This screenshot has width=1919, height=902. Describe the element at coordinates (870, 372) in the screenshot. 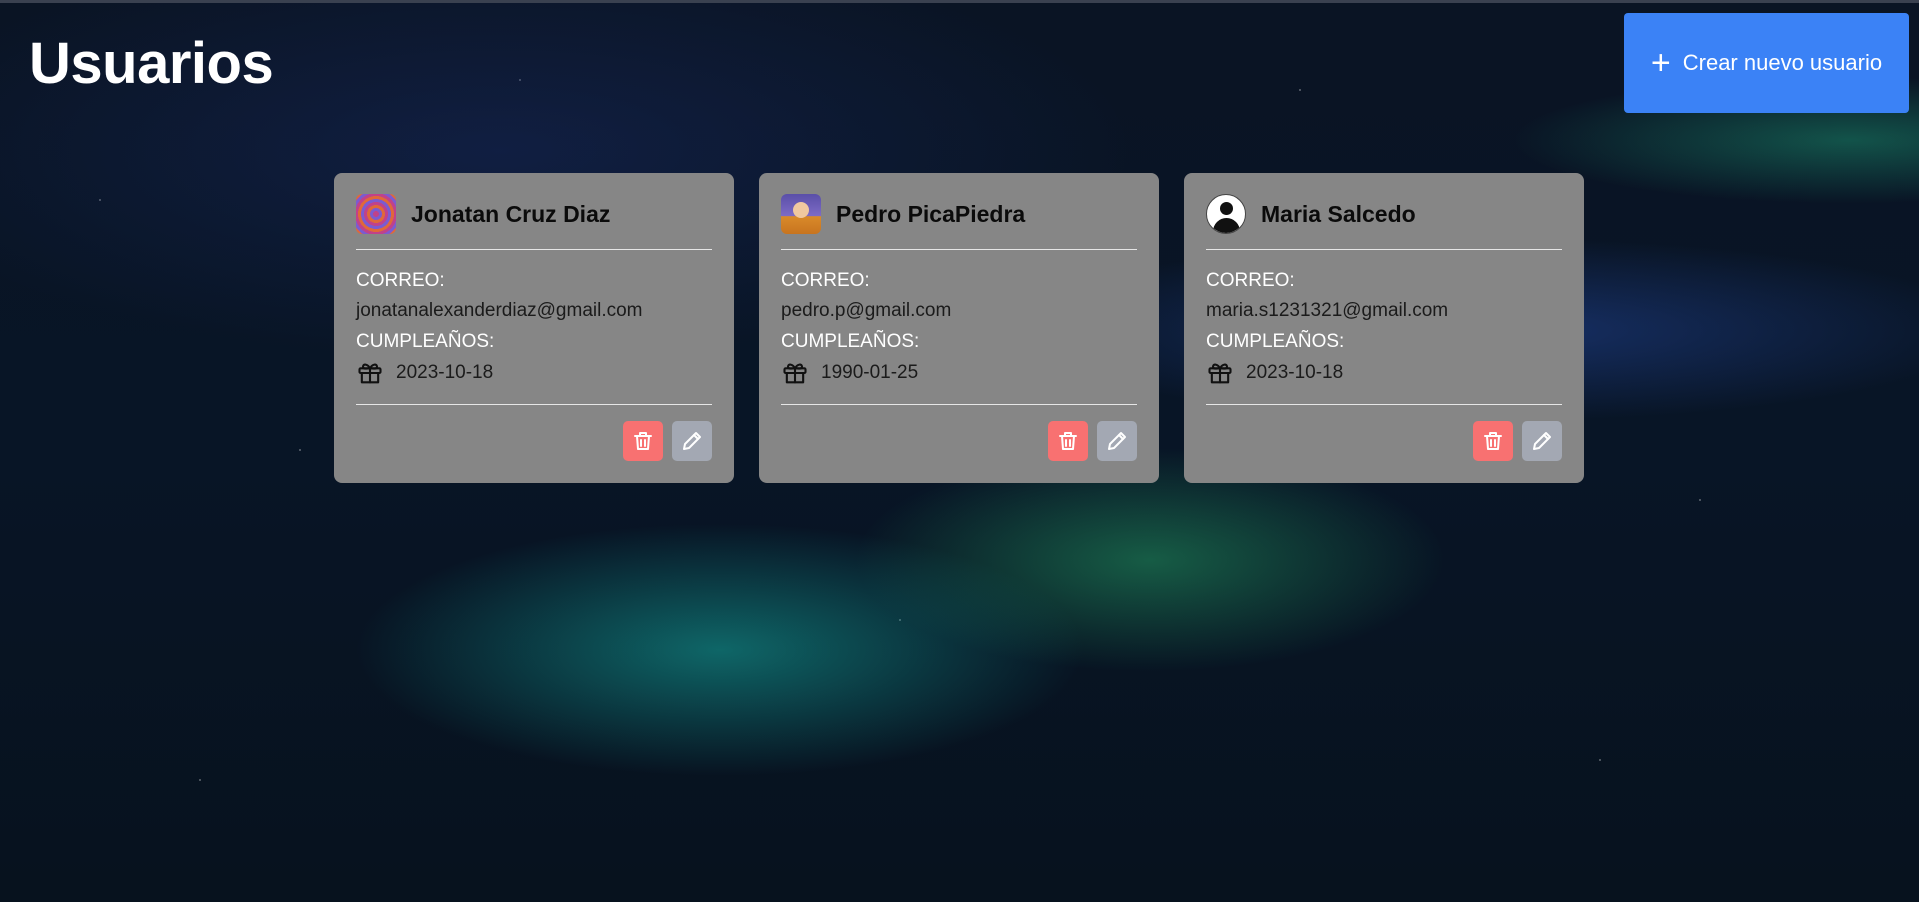

I see `user-birthday: 1990-01-25` at that location.